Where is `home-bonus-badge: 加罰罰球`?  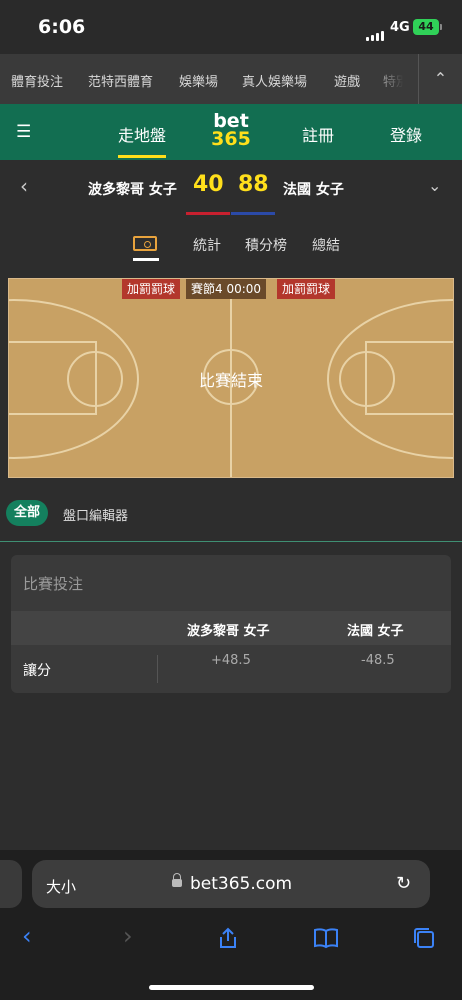
home-bonus-badge: 加罰罰球 is located at coordinates (151, 289).